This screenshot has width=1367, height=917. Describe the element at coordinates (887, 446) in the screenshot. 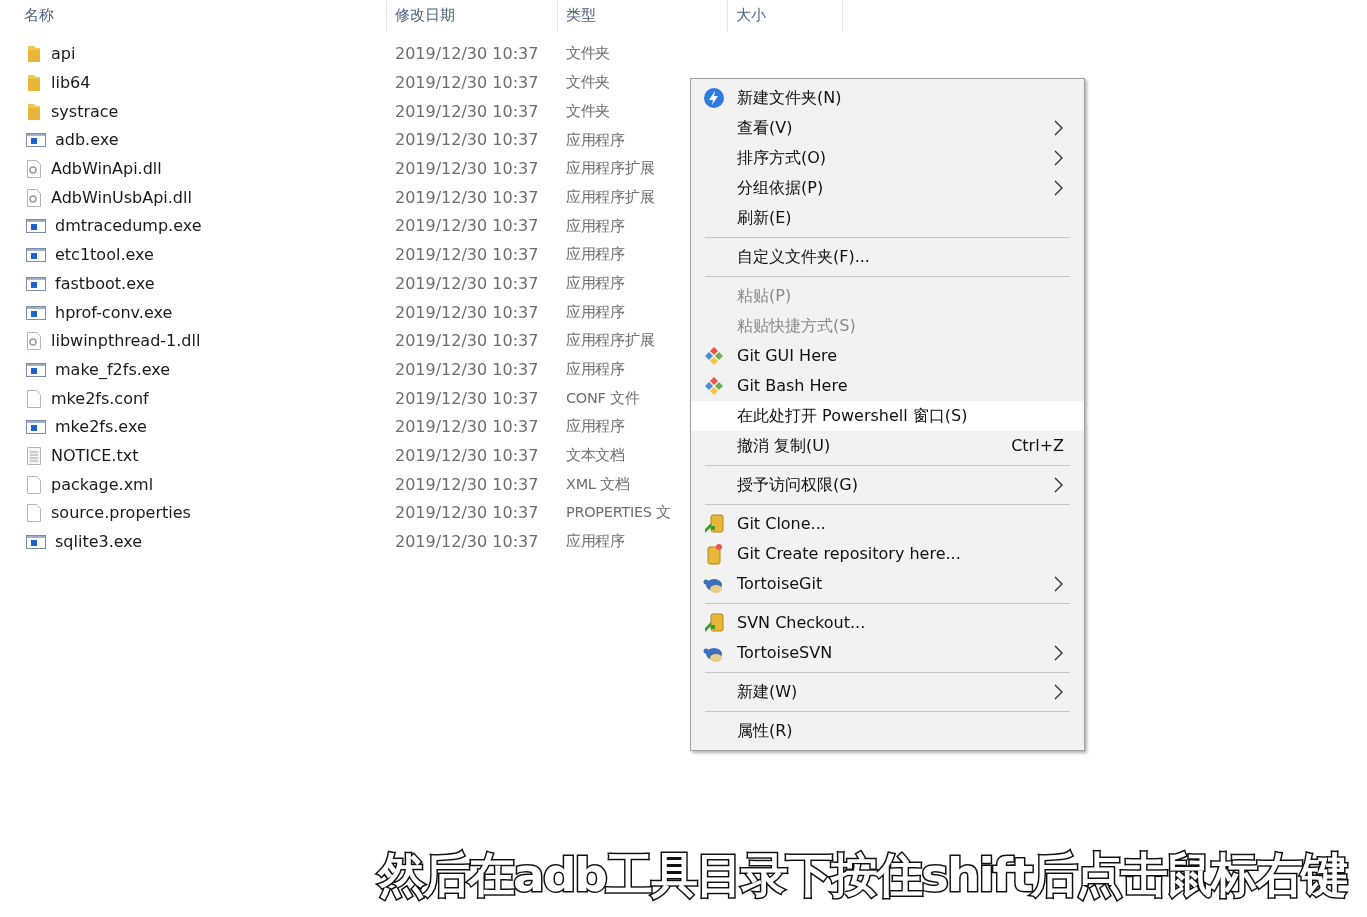

I see `menu-item: 撤消 复制(U) Ctrl+Z` at that location.